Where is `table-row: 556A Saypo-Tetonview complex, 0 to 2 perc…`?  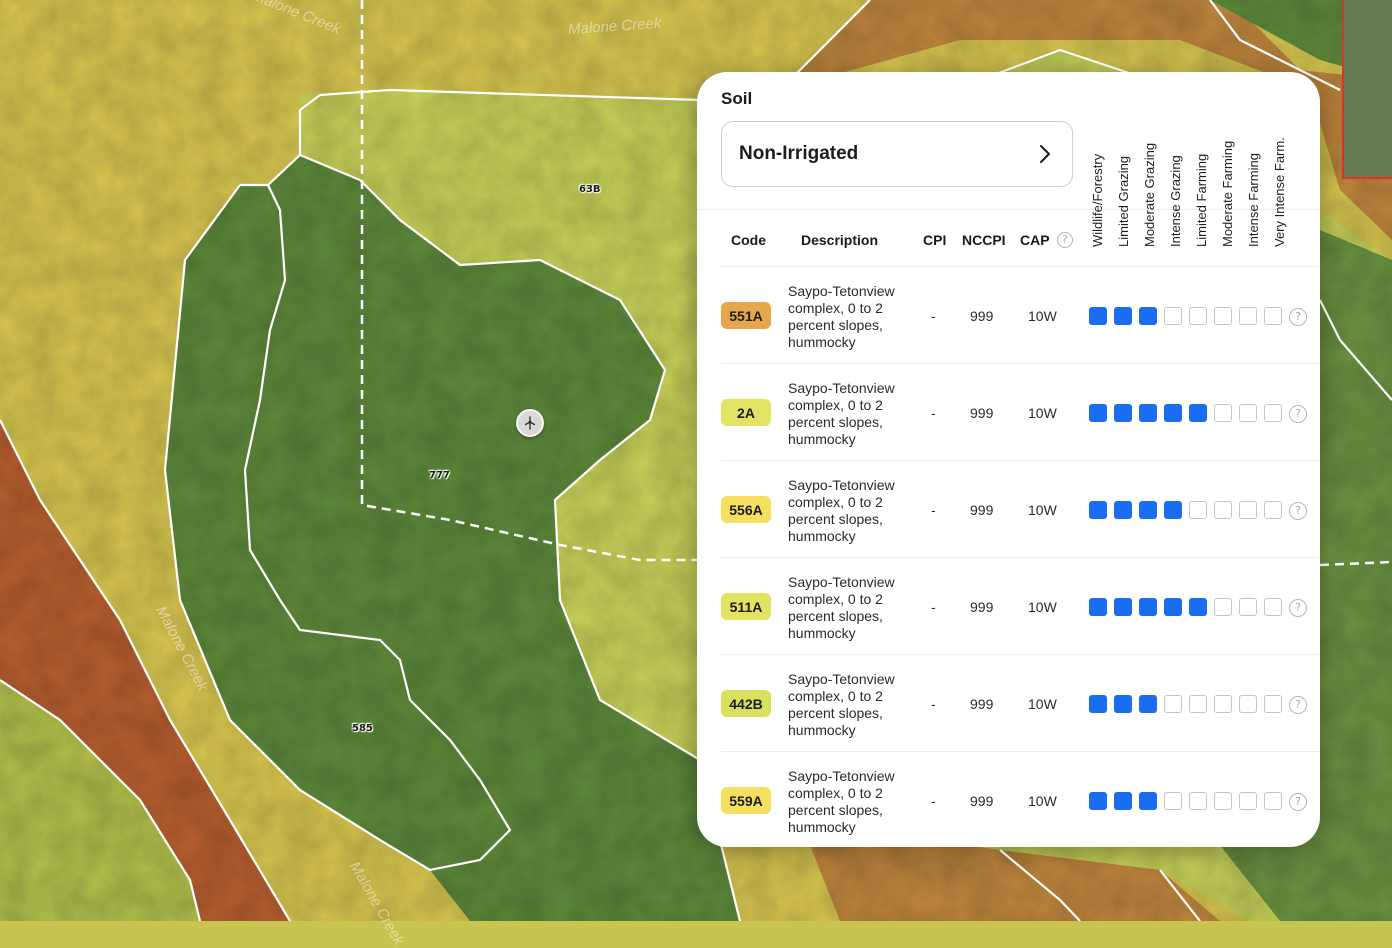 table-row: 556A Saypo-Tetonview complex, 0 to 2 perc… is located at coordinates (1020, 508).